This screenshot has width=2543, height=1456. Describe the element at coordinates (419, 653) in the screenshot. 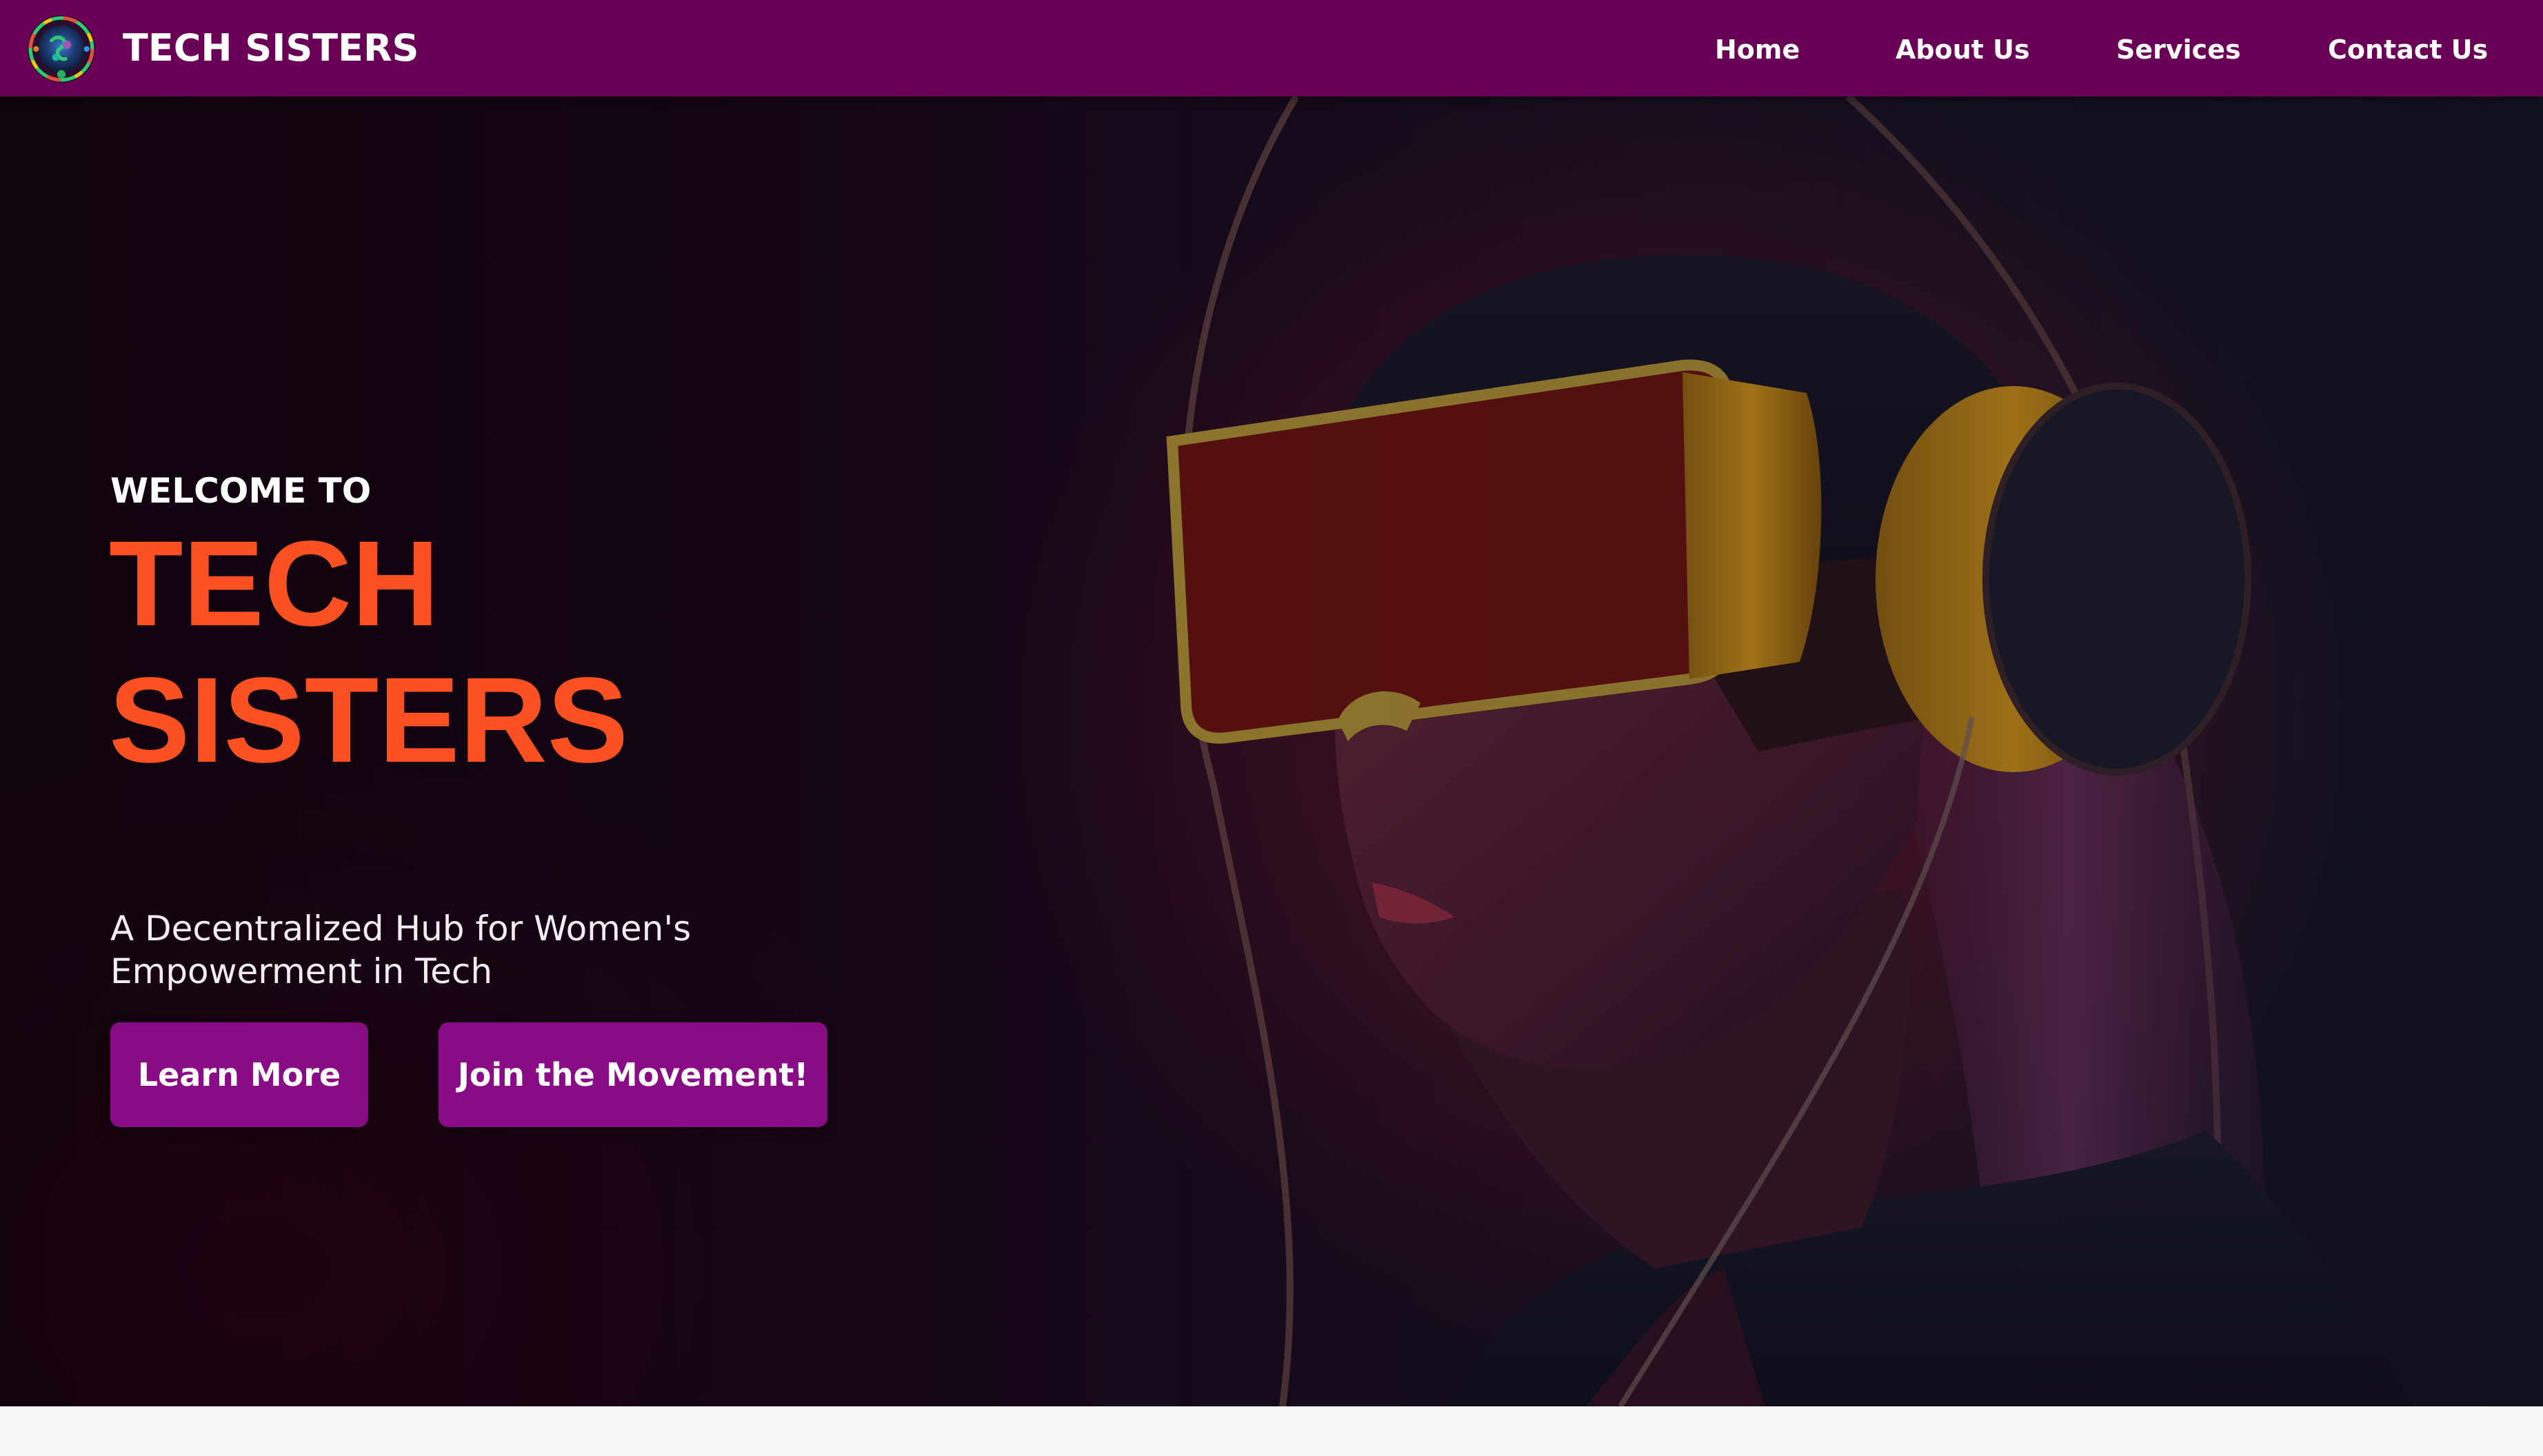

I see `hero-title: TECH SISTERS` at that location.